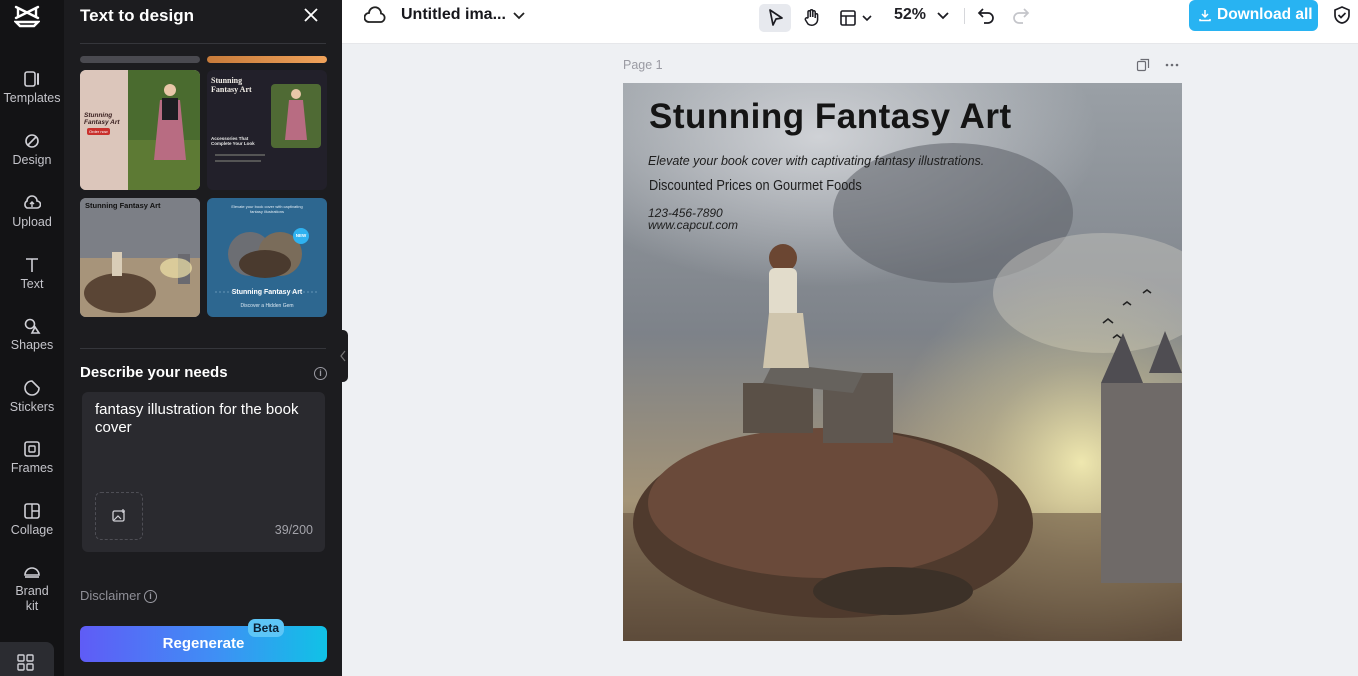 The image size is (1358, 676). Describe the element at coordinates (964, 16) in the screenshot. I see `toolbar-divider` at that location.